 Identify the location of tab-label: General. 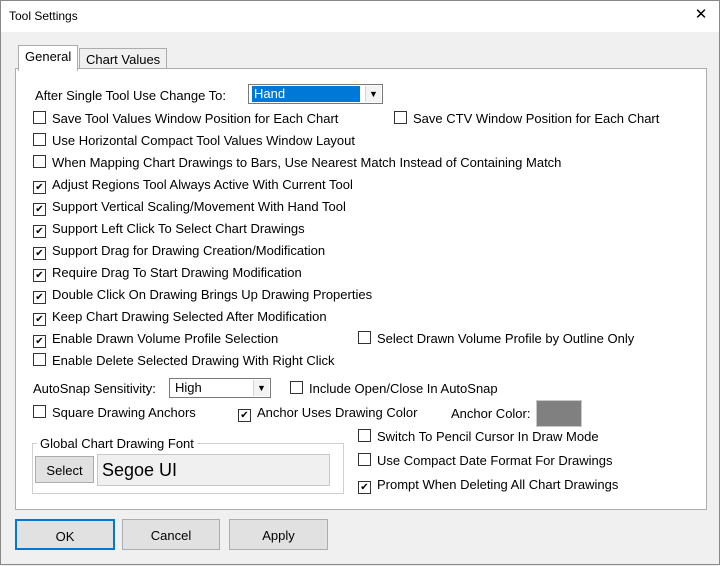
(48, 56).